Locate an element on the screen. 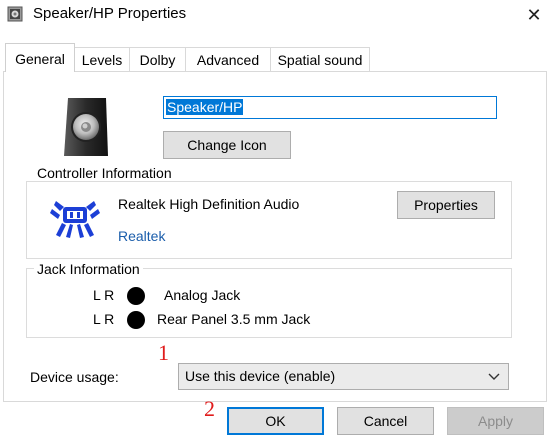 Image resolution: width=550 pixels, height=440 pixels. jack-info-heading: Jack Information is located at coordinates (88, 269).